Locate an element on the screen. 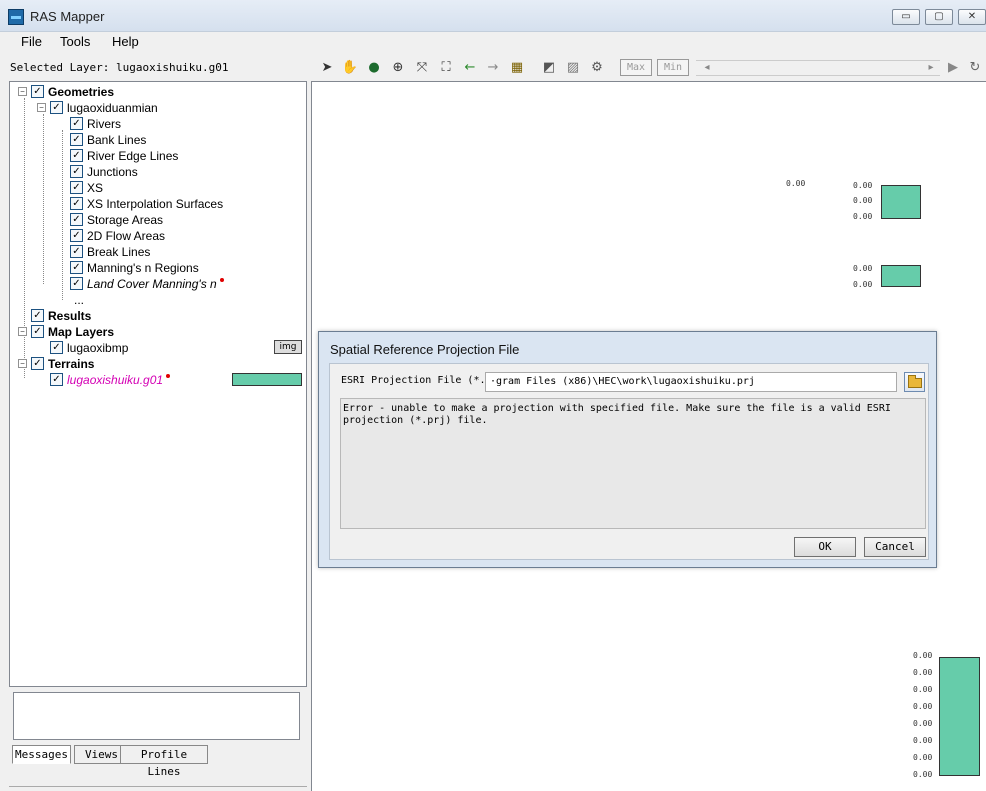 This screenshot has width=986, height=791. tree-row-rivers: ✓ Rivers is located at coordinates (95, 123).